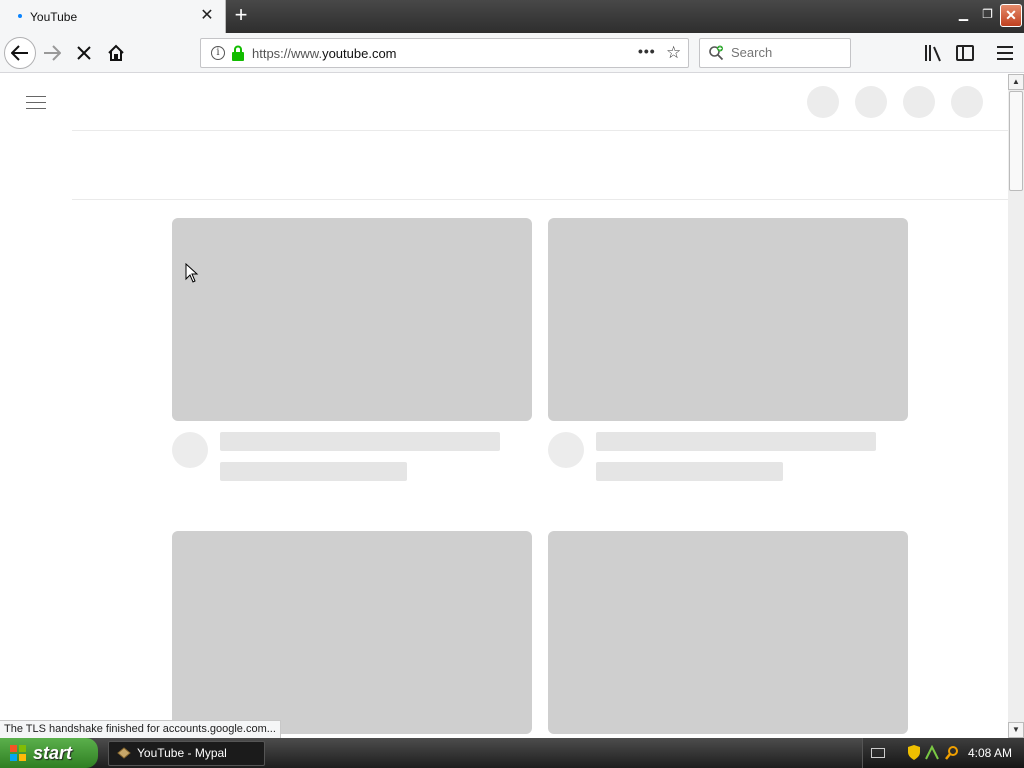  I want to click on guide-menu-icon, so click(36, 102).